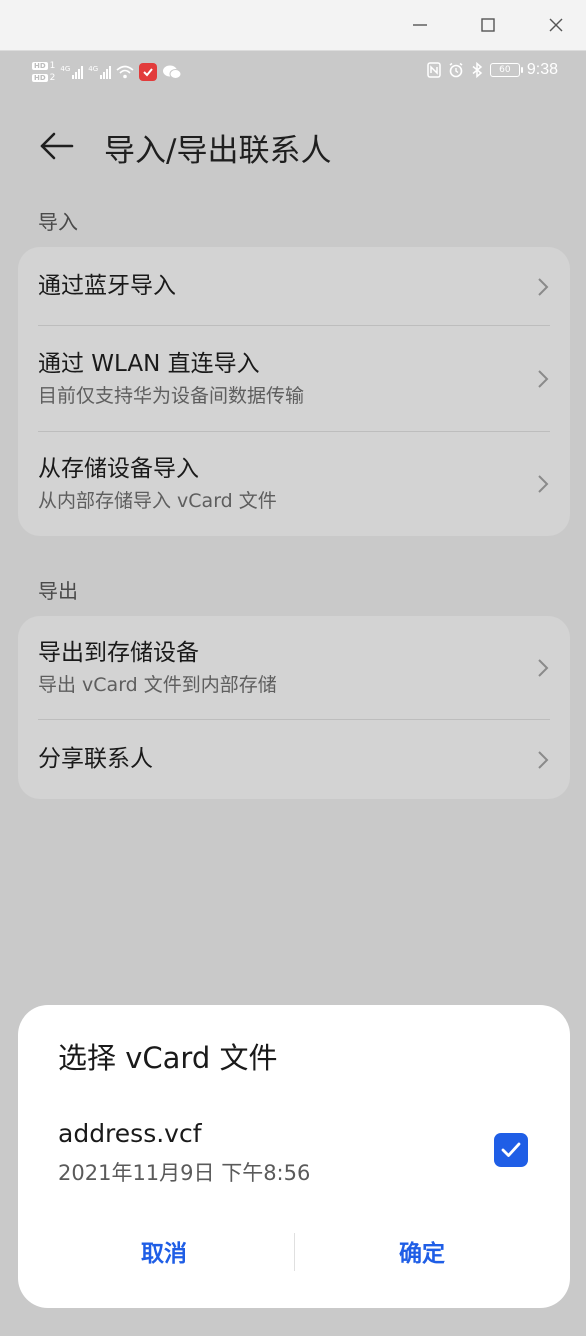 The height and width of the screenshot is (1336, 586). What do you see at coordinates (542, 69) in the screenshot?
I see `status-time: 9:38` at bounding box center [542, 69].